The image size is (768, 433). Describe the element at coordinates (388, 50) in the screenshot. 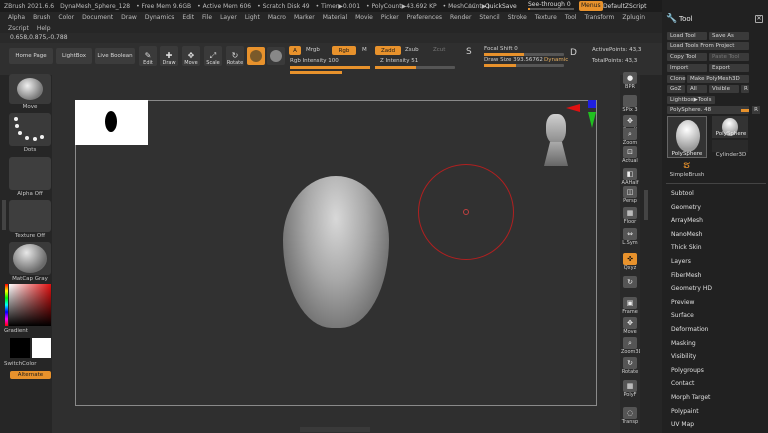

I see `zadd-toggle: Zadd` at that location.